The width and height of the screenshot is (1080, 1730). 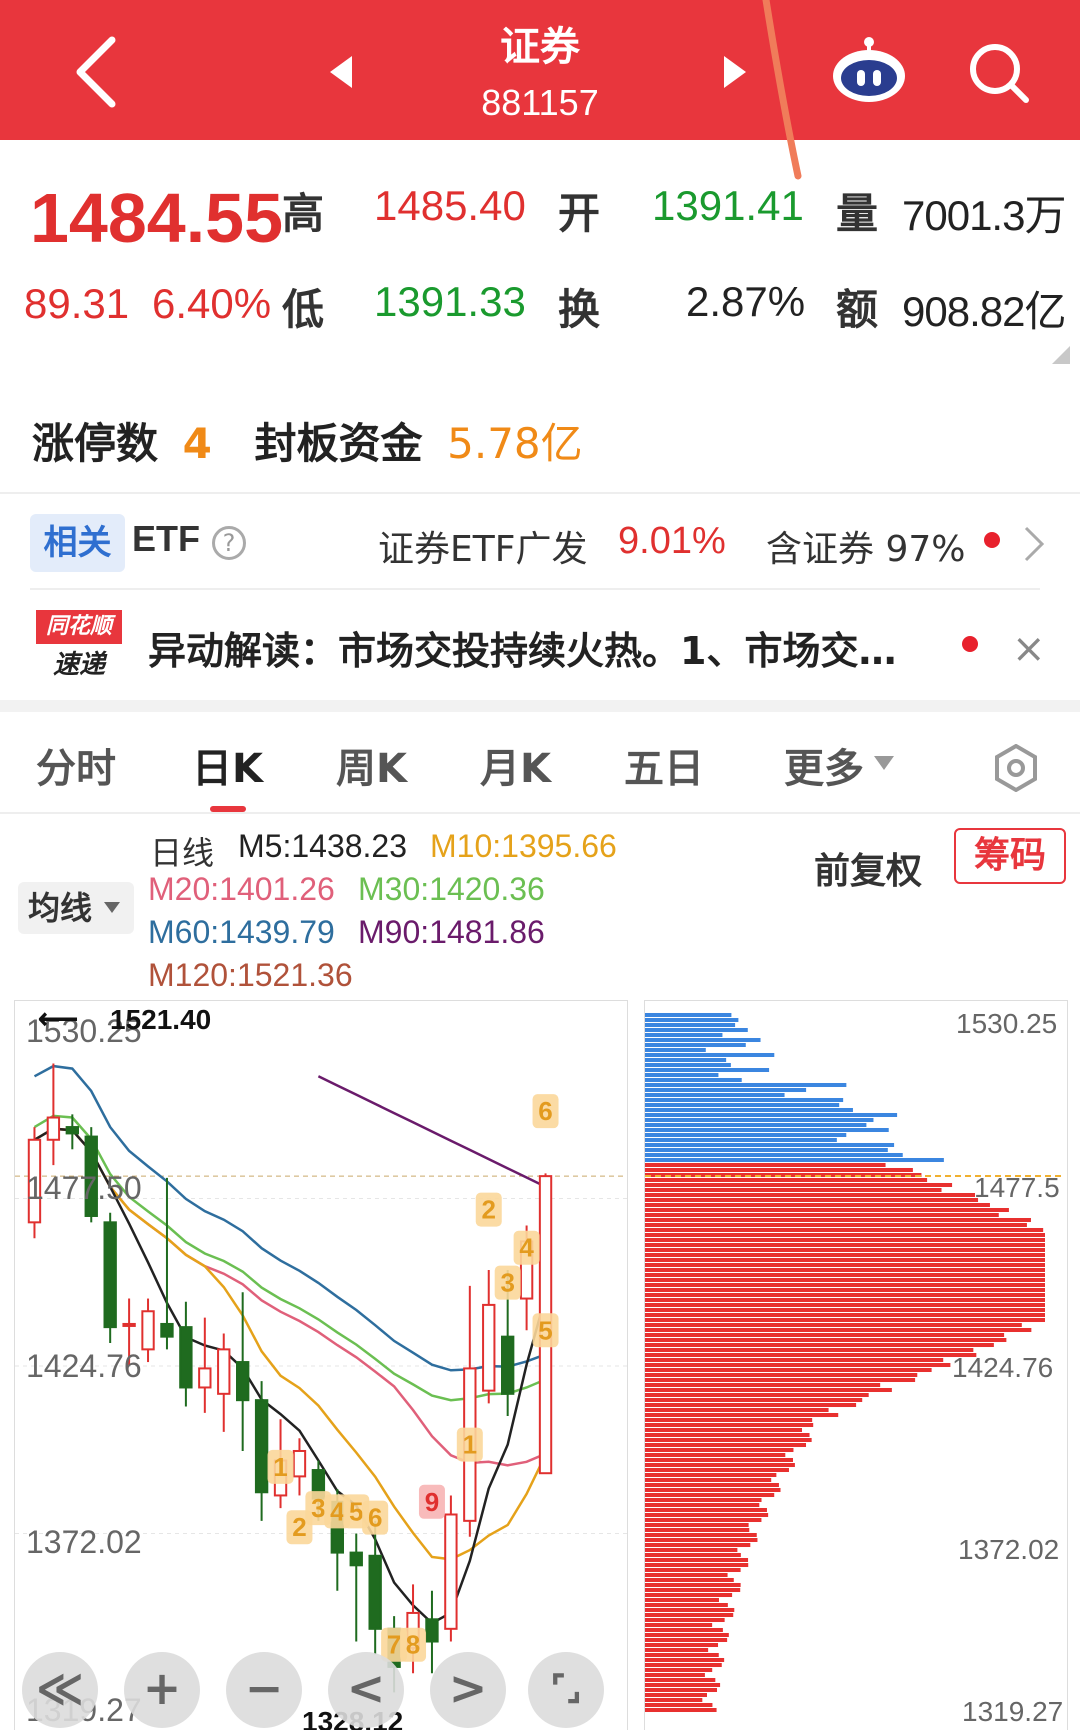 I want to click on step-left-button: <, so click(x=366, y=1690).